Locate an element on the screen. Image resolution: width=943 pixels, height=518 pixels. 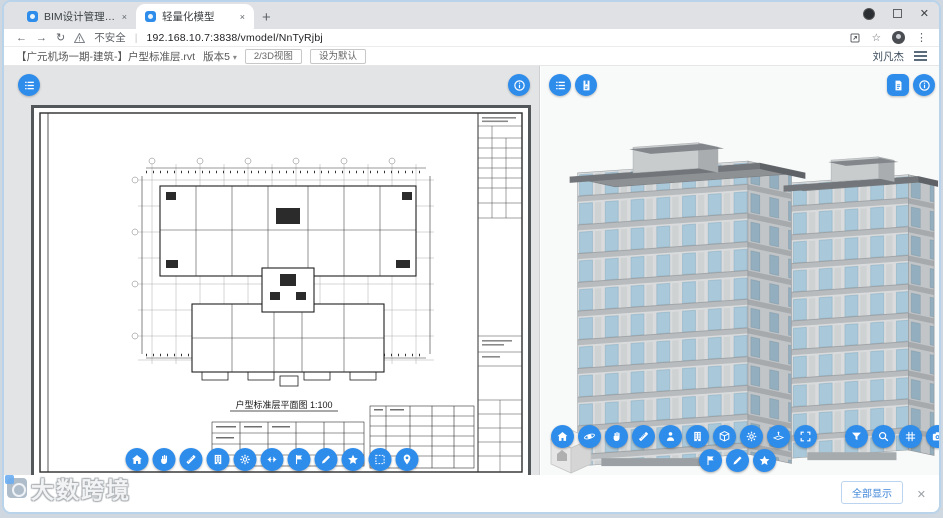
new-tab-button: + is located at coordinates (266, 19).